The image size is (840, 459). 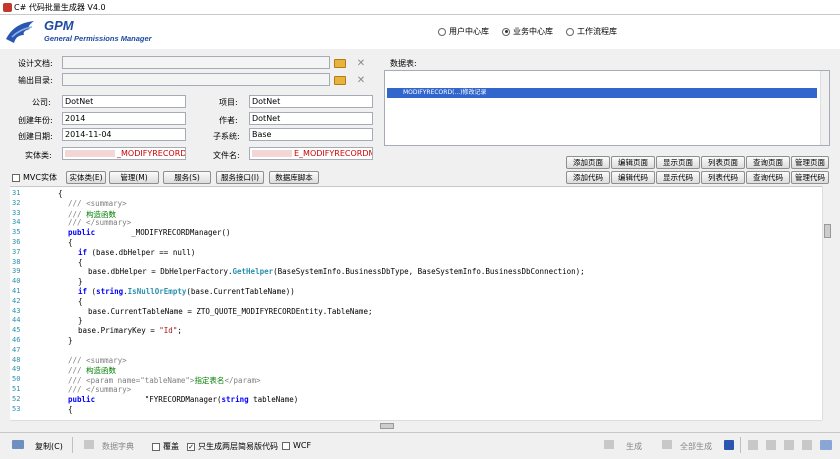 I want to click on entity-input: _MODIFYRECORDManag, so click(x=124, y=153).